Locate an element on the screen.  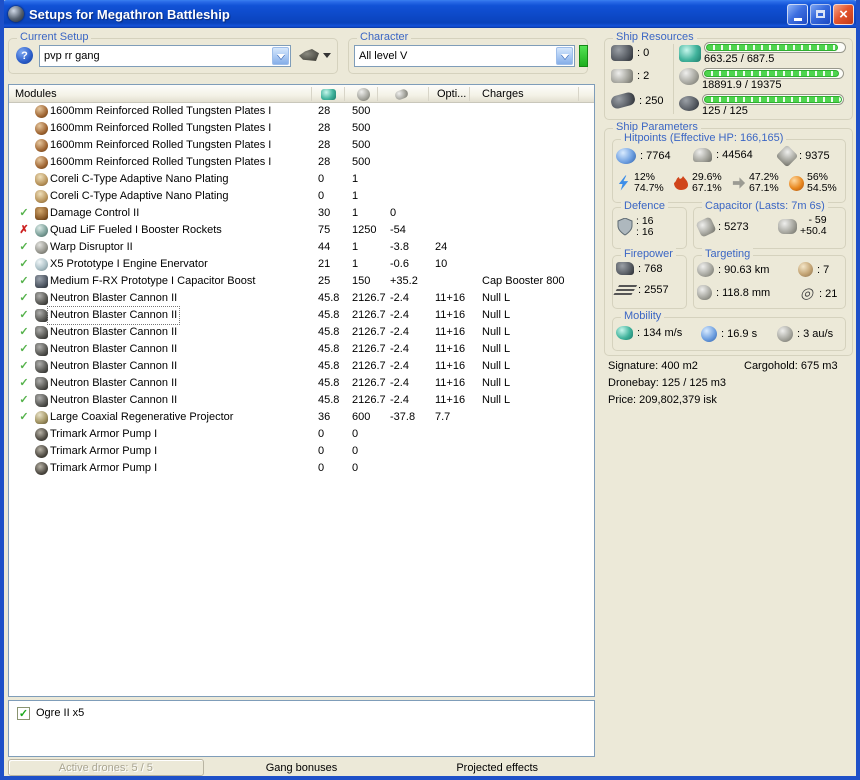
modules-column-header: Modules is located at coordinates (36, 94).